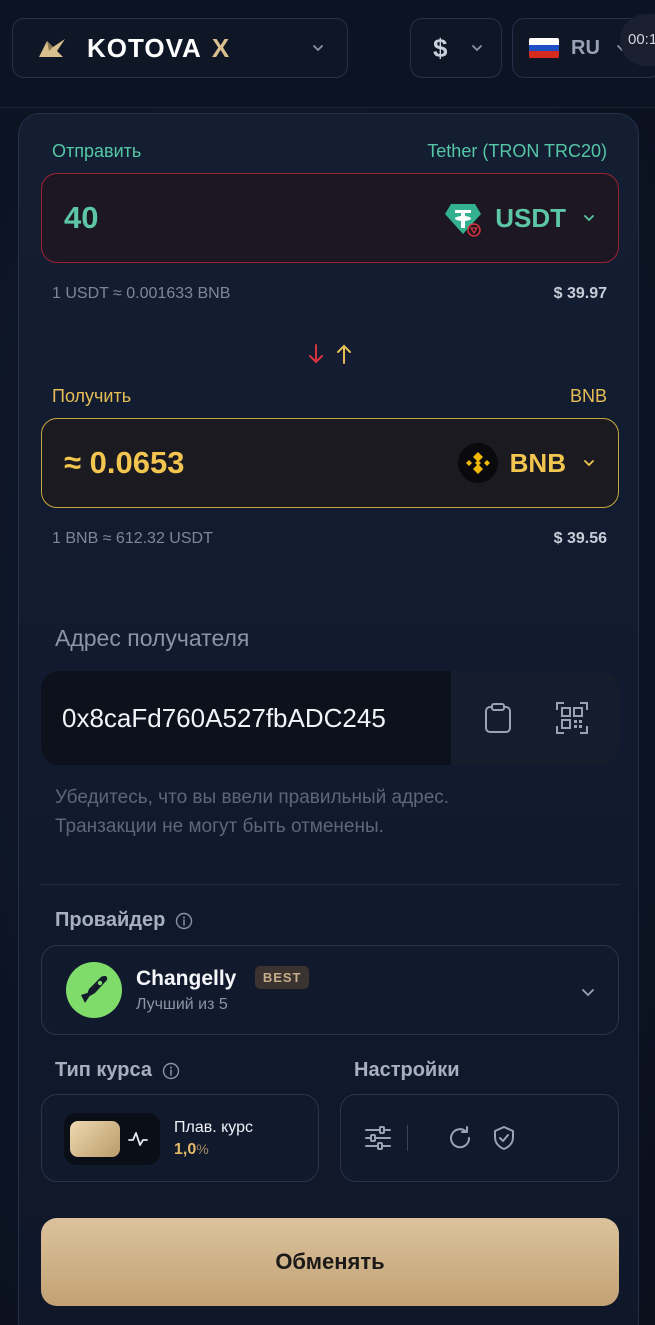 Image resolution: width=655 pixels, height=1325 pixels. Describe the element at coordinates (330, 218) in the screenshot. I see `send-amount-field: 40 USDT` at that location.